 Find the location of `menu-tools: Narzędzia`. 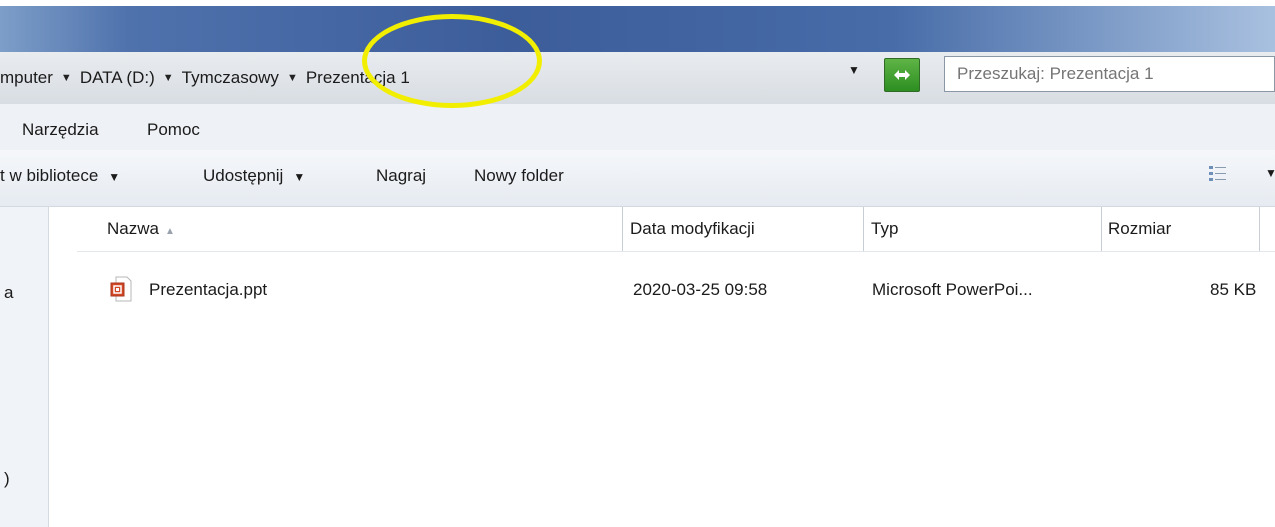

menu-tools: Narzędzia is located at coordinates (60, 130).